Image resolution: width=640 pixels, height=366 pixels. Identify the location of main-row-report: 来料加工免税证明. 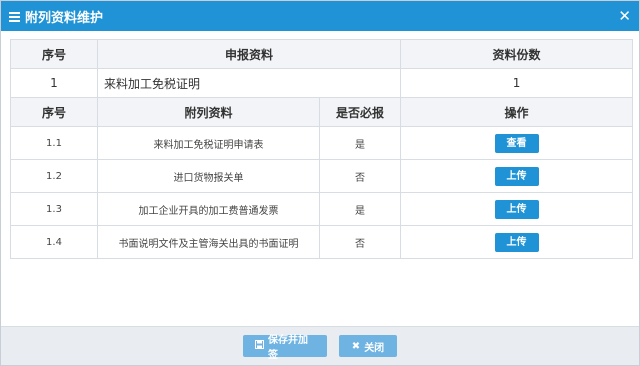
(249, 83).